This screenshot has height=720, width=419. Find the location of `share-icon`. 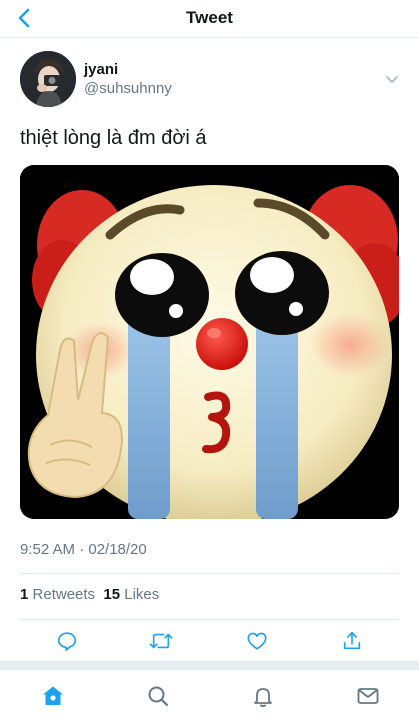

share-icon is located at coordinates (352, 640).